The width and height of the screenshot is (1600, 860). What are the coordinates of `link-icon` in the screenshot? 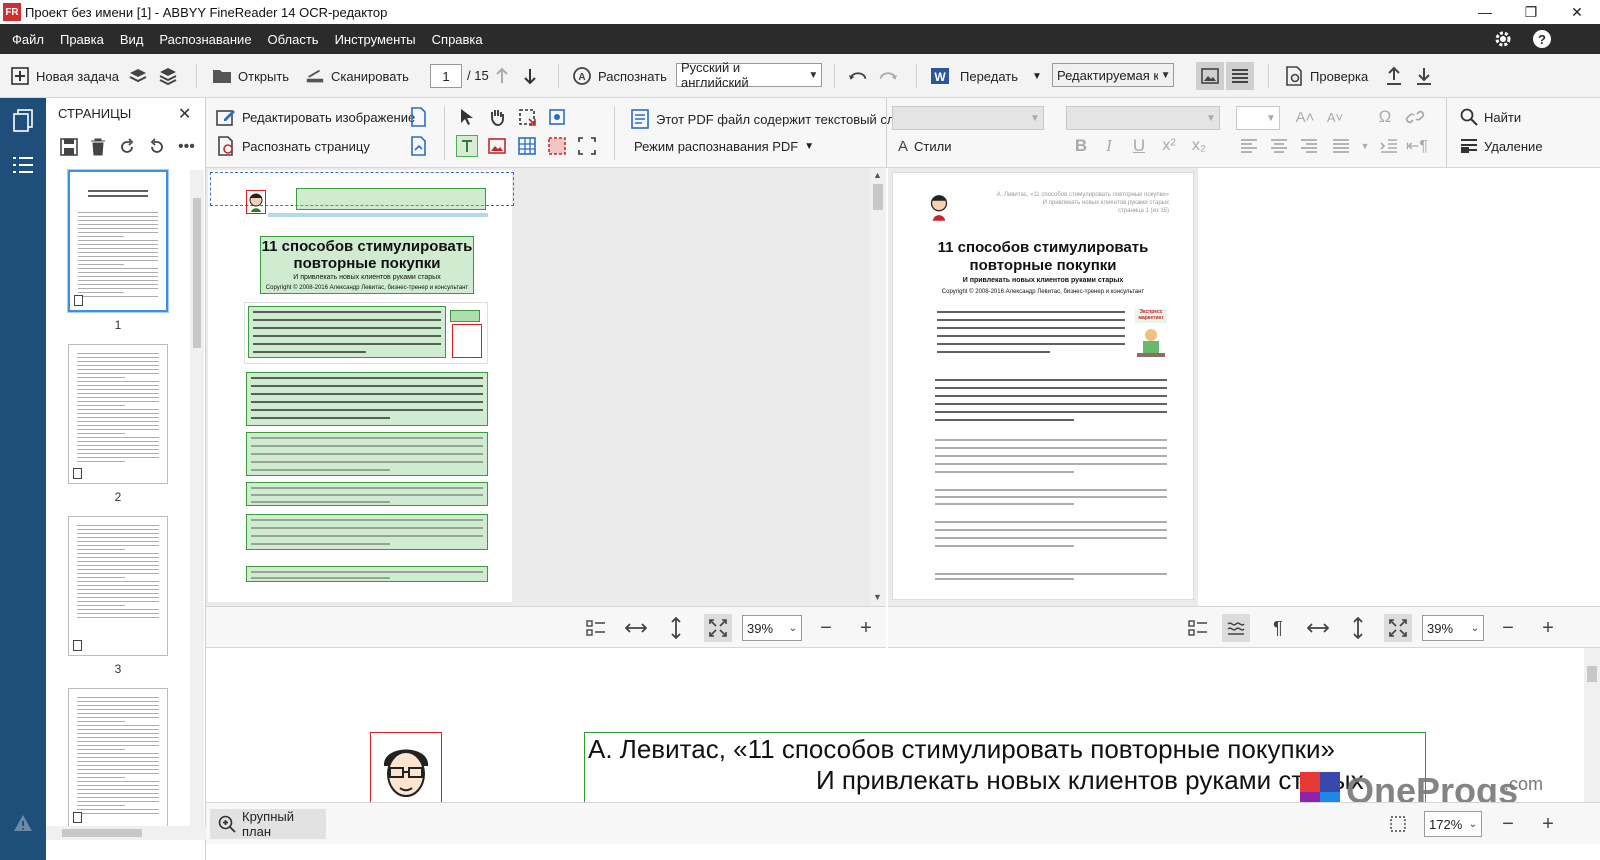 It's located at (1415, 117).